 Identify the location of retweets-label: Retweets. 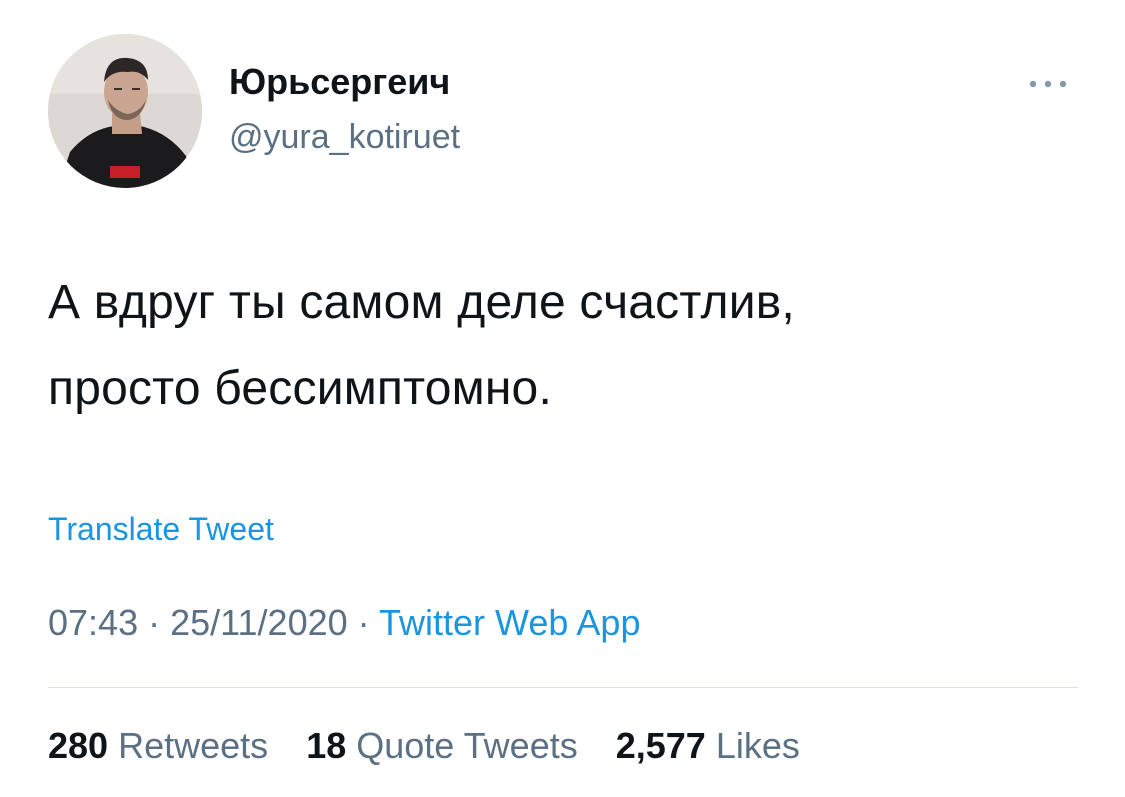
(193, 745).